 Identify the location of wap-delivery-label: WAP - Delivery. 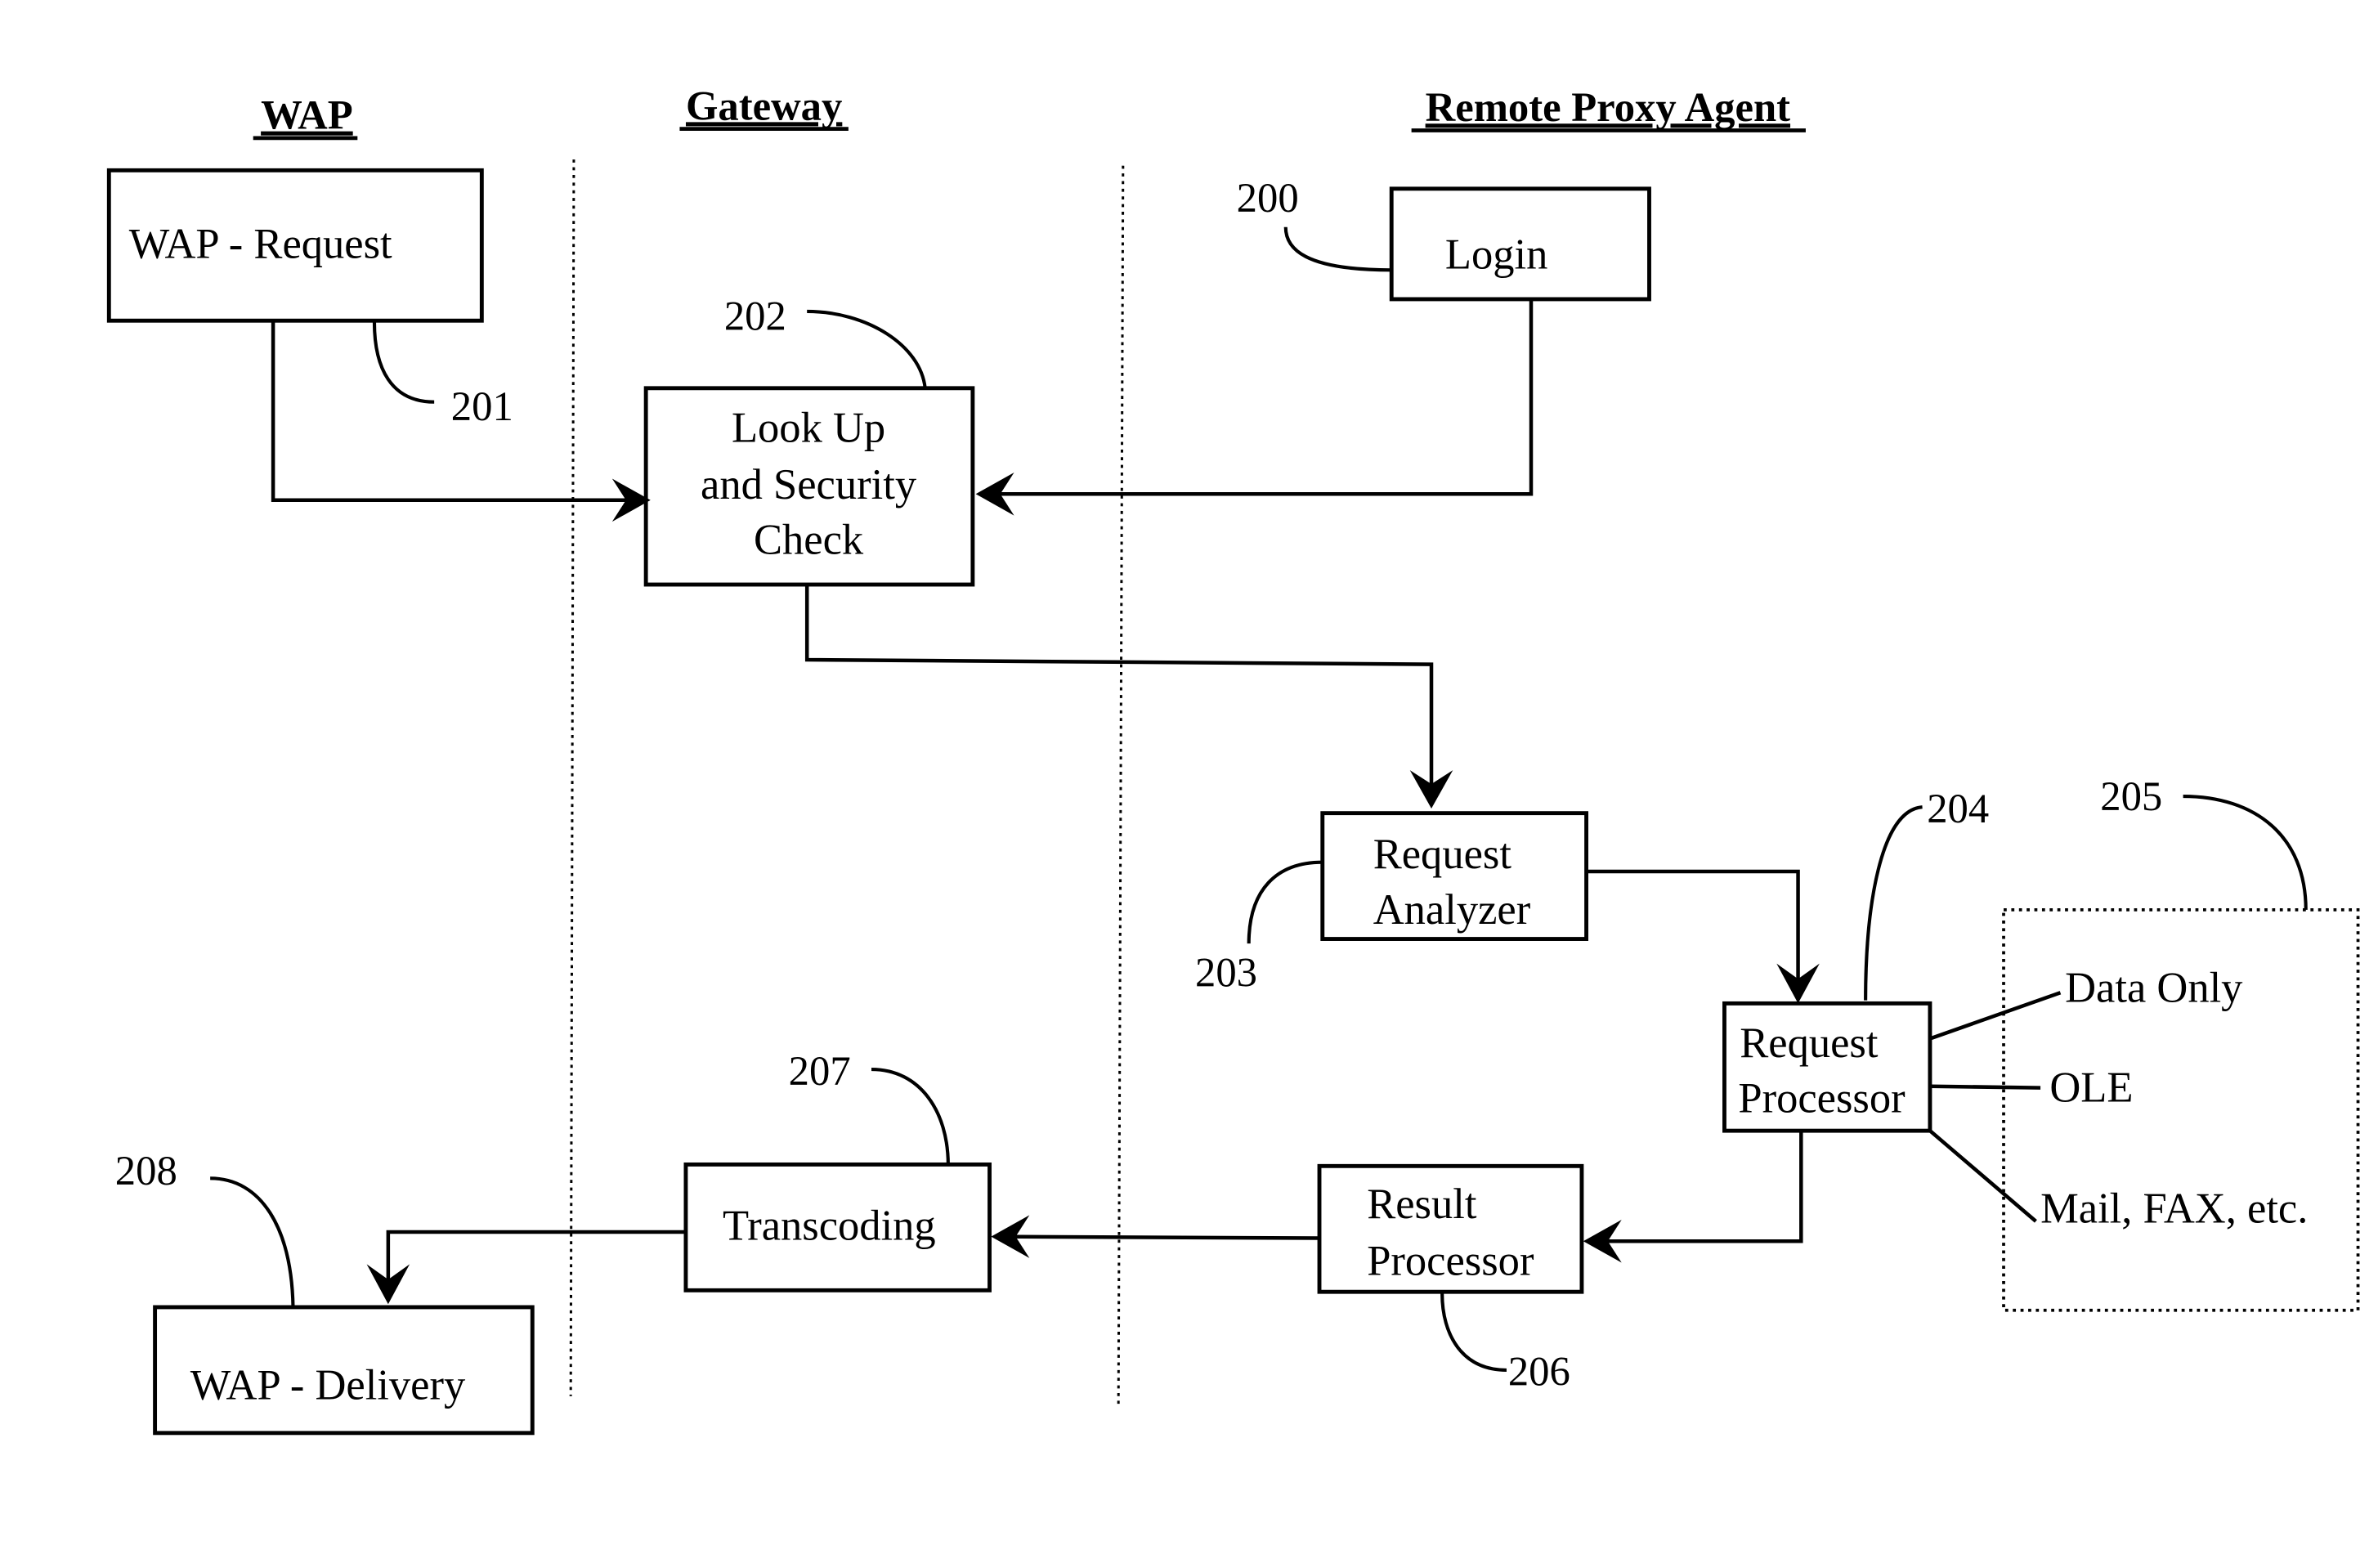
(328, 1385).